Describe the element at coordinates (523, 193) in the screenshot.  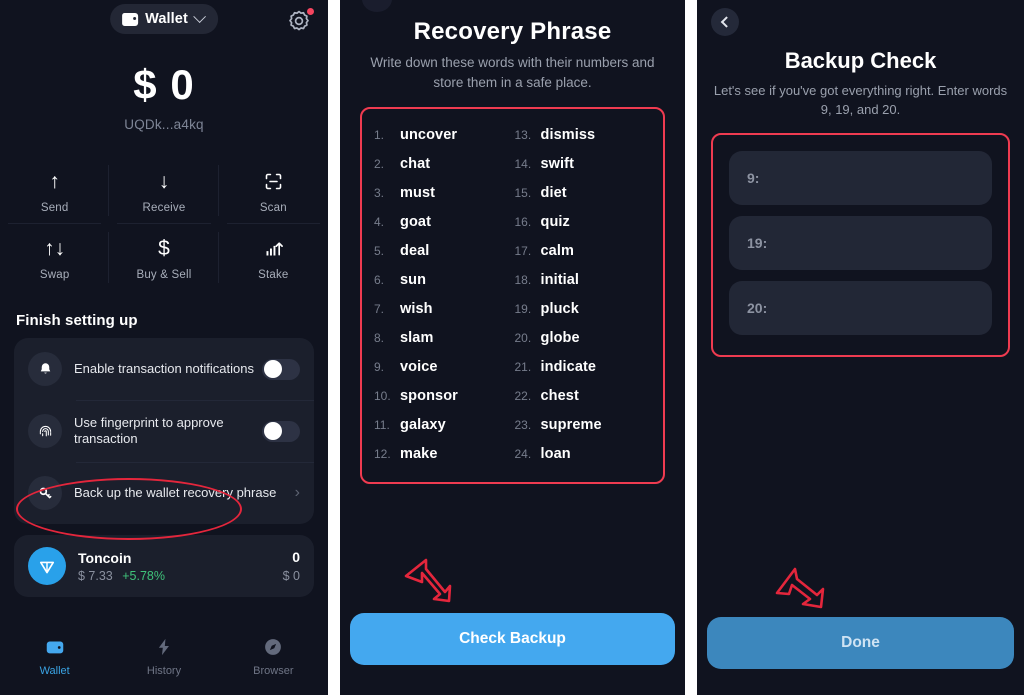
I see `word-number: 15.` at that location.